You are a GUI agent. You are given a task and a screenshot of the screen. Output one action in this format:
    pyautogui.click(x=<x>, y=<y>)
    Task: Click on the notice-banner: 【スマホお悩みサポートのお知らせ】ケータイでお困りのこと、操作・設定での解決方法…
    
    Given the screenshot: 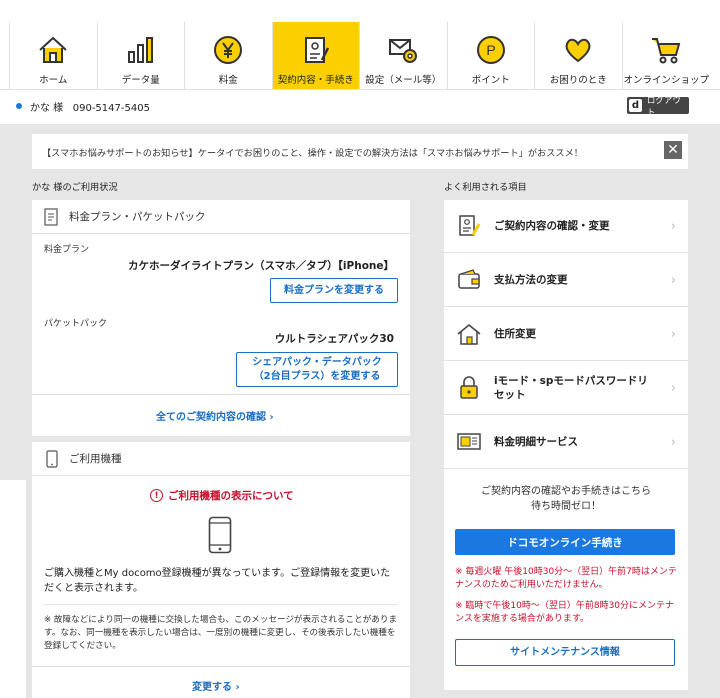 What is the action you would take?
    pyautogui.click(x=360, y=151)
    